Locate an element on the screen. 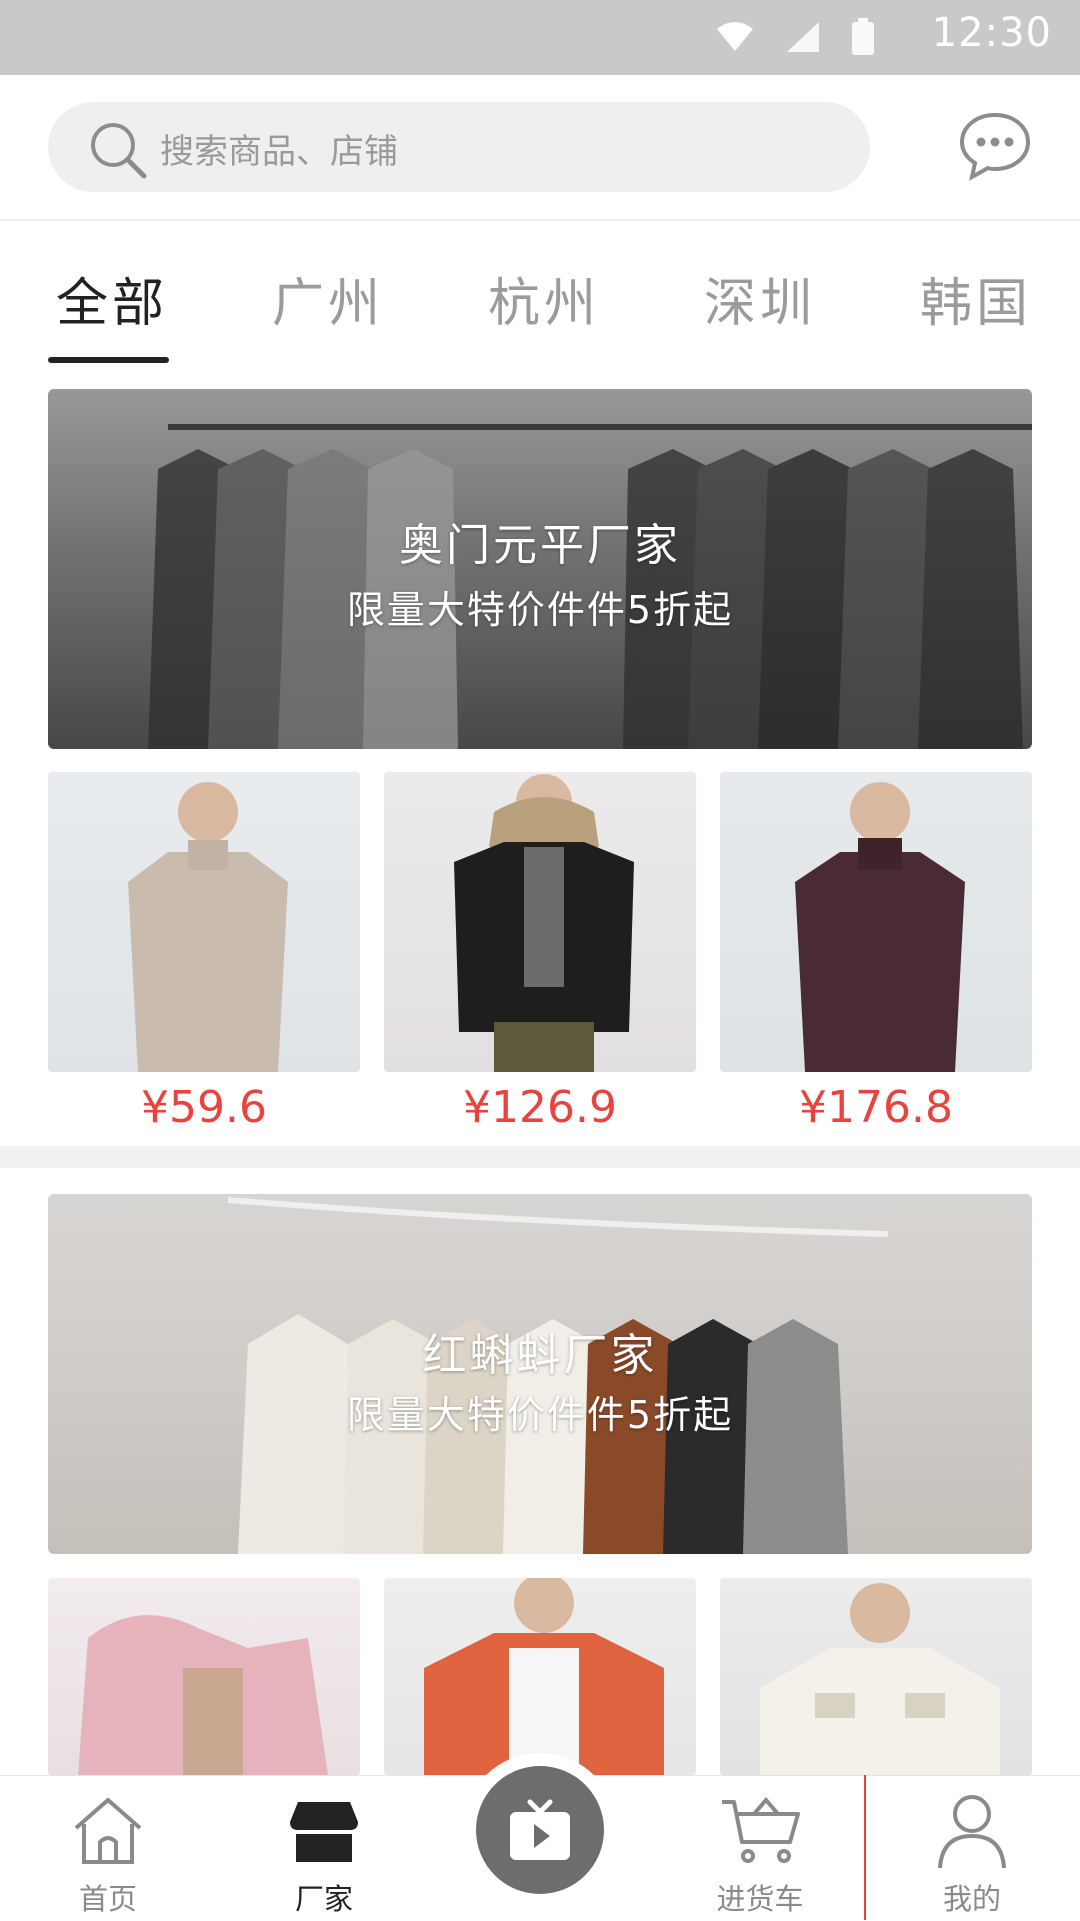 This screenshot has height=1921, width=1080. nav-me-label: 我的 is located at coordinates (971, 1899).